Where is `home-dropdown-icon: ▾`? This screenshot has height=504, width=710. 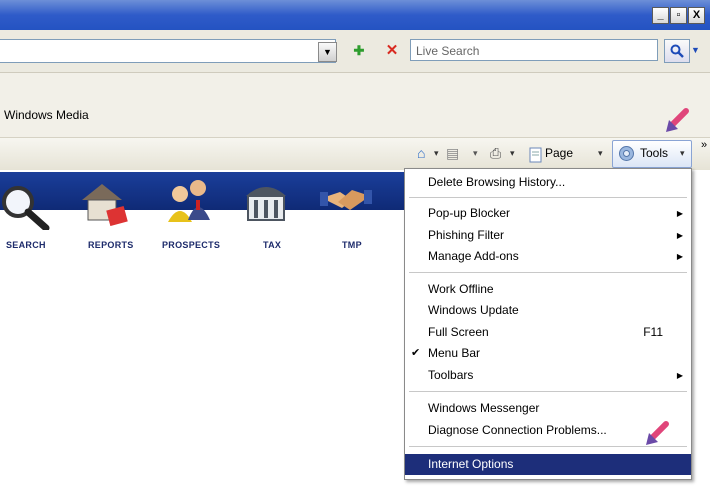
home-dropdown-icon: ▾ is located at coordinates (436, 153).